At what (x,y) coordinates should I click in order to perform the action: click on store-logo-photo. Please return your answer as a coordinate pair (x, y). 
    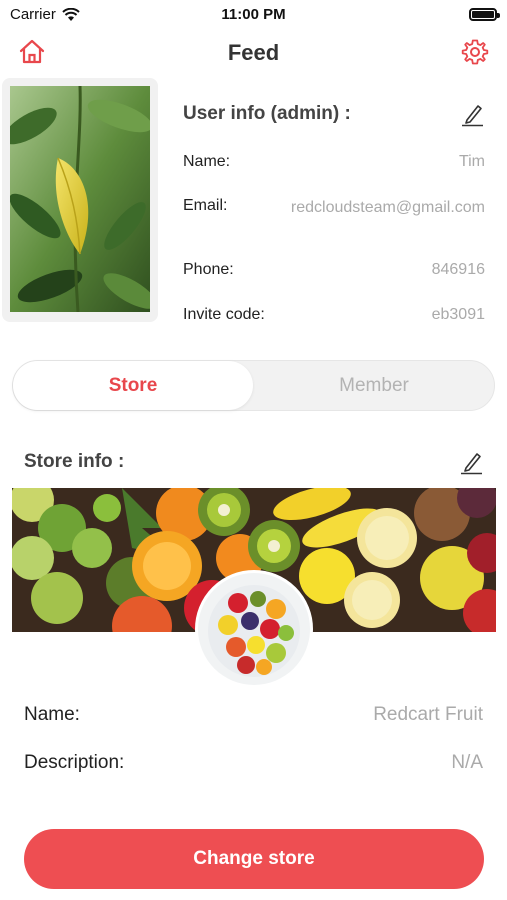
    Looking at the image, I should click on (254, 629).